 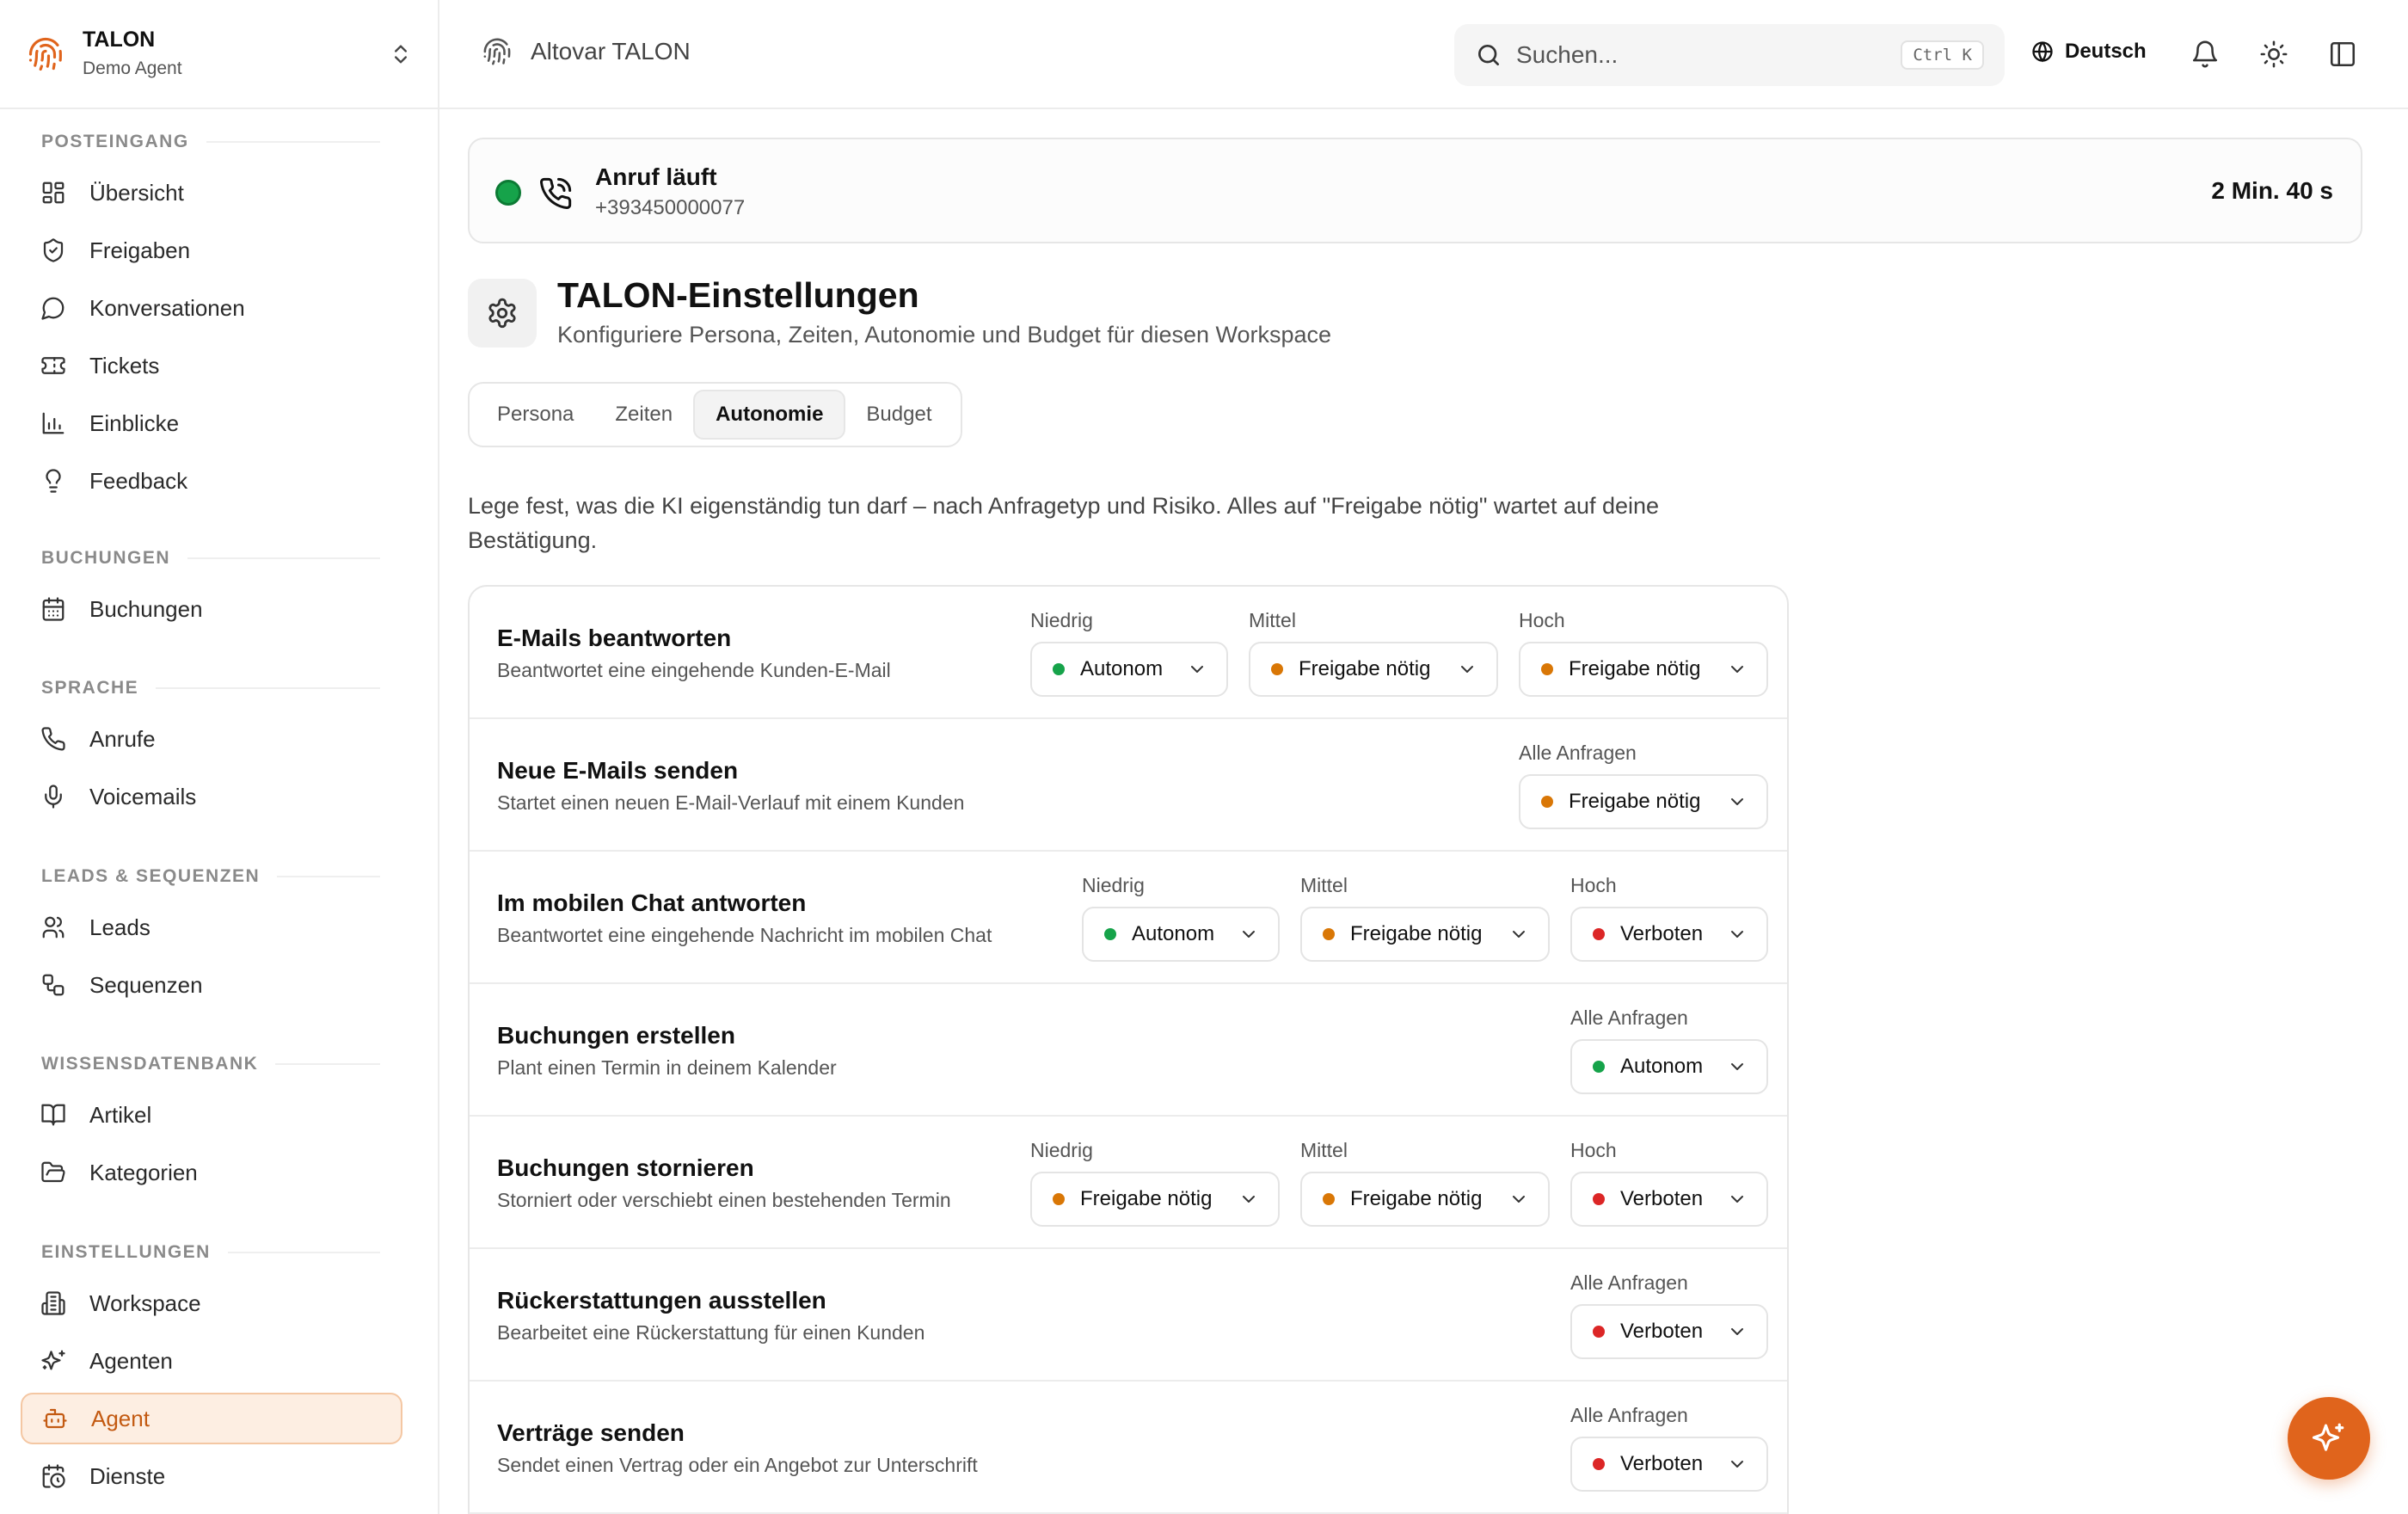 What do you see at coordinates (211, 609) in the screenshot?
I see `sidebar-item-buchungen: Buchungen` at bounding box center [211, 609].